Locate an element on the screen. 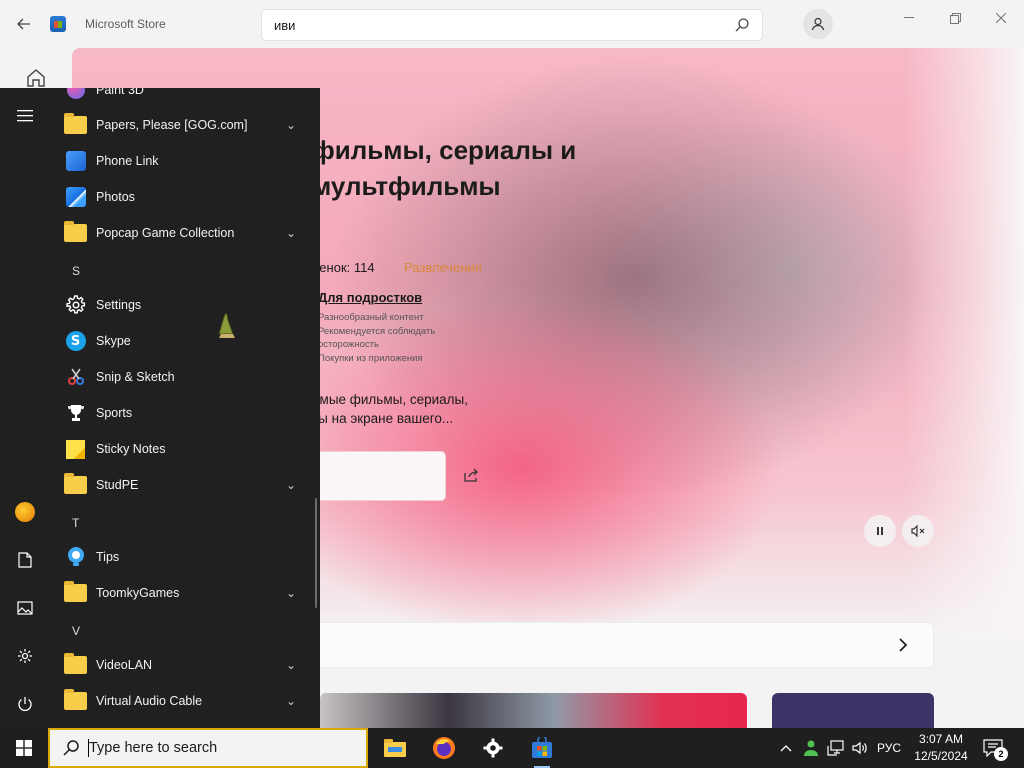  category-link: Развлечения is located at coordinates (443, 267).